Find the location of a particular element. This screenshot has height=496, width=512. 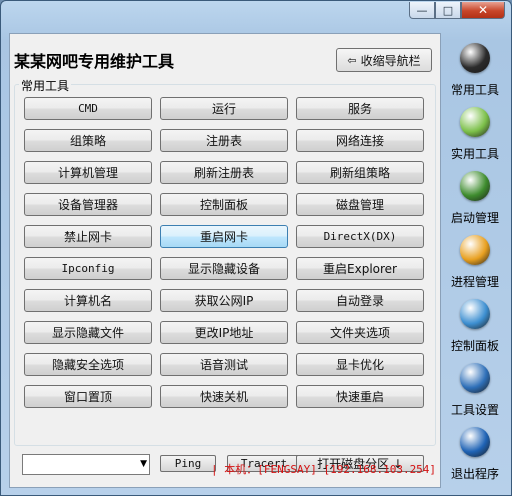

ping-button: Ping is located at coordinates (188, 463).